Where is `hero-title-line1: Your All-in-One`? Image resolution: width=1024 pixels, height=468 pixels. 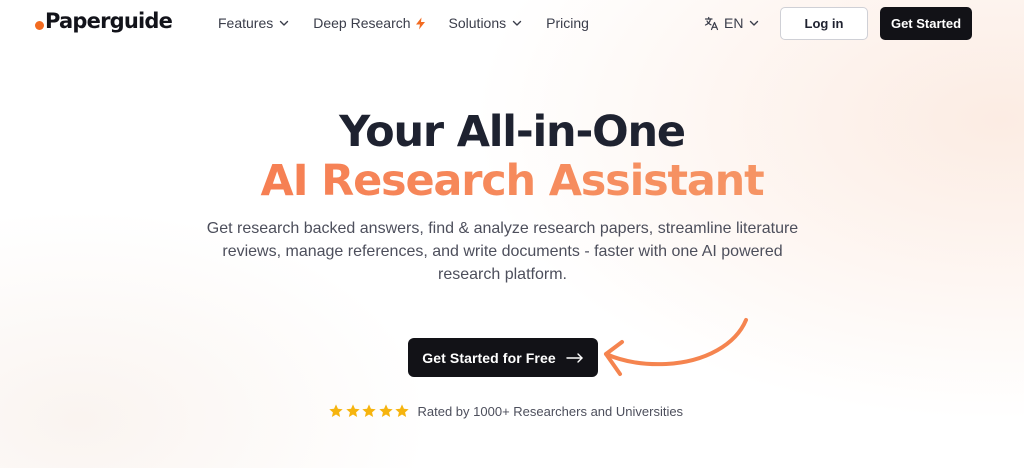 hero-title-line1: Your All-in-One is located at coordinates (512, 132).